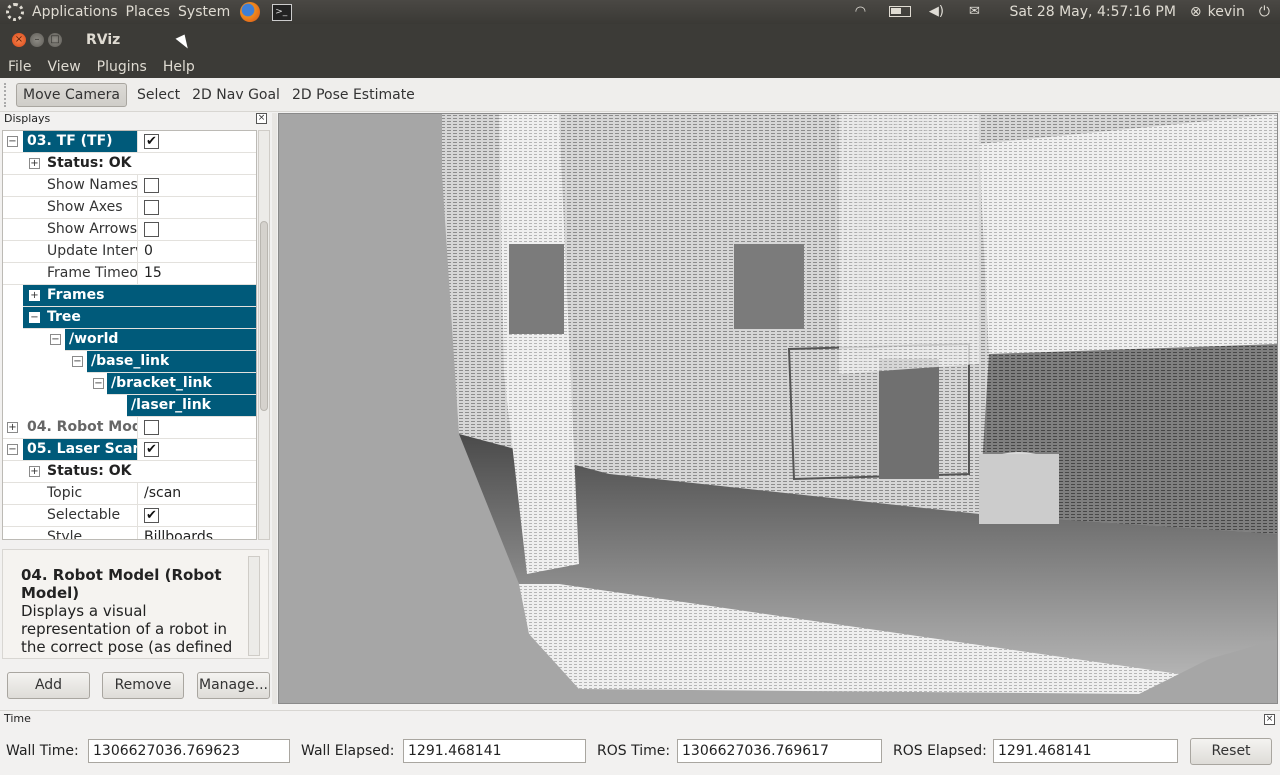 Image resolution: width=1280 pixels, height=775 pixels. What do you see at coordinates (139, 318) in the screenshot?
I see `tree-row: − Tree` at bounding box center [139, 318].